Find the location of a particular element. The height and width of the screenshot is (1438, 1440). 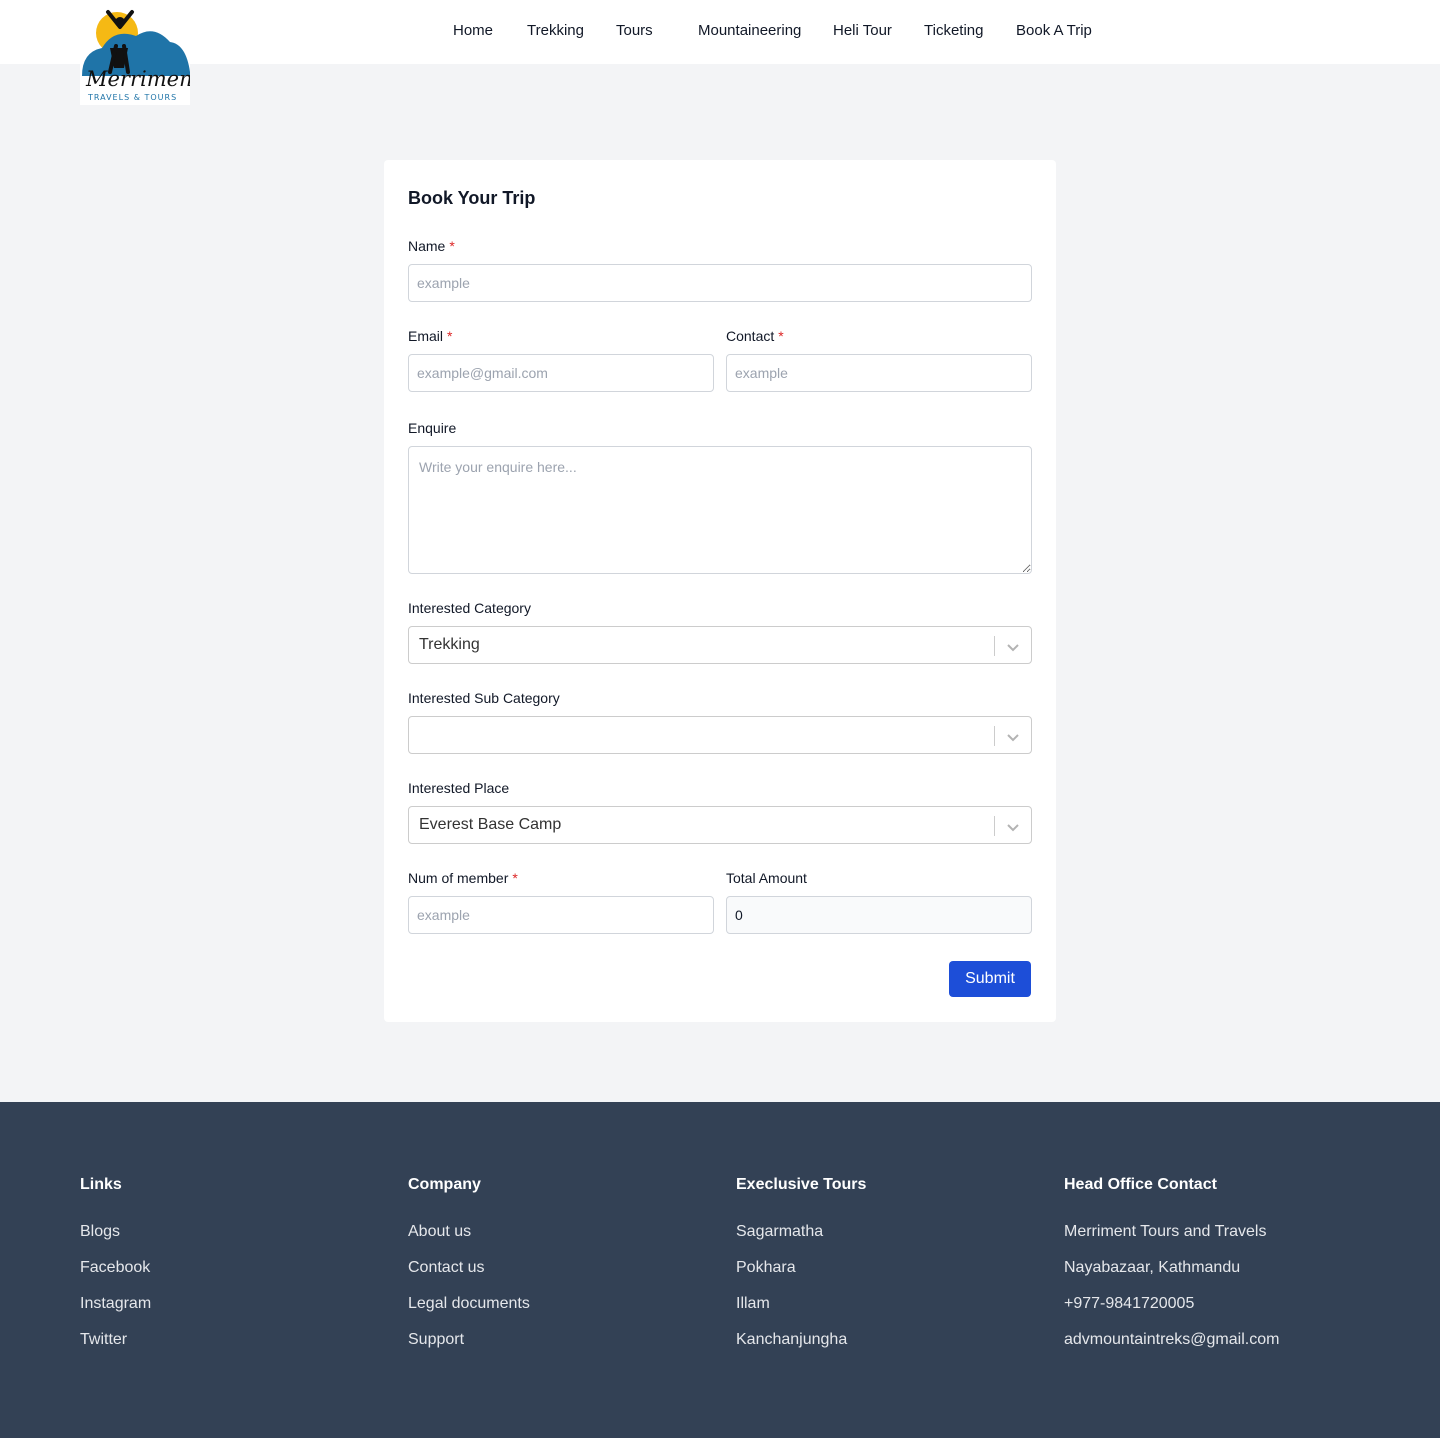

footer-link-support: Support is located at coordinates (469, 1348).